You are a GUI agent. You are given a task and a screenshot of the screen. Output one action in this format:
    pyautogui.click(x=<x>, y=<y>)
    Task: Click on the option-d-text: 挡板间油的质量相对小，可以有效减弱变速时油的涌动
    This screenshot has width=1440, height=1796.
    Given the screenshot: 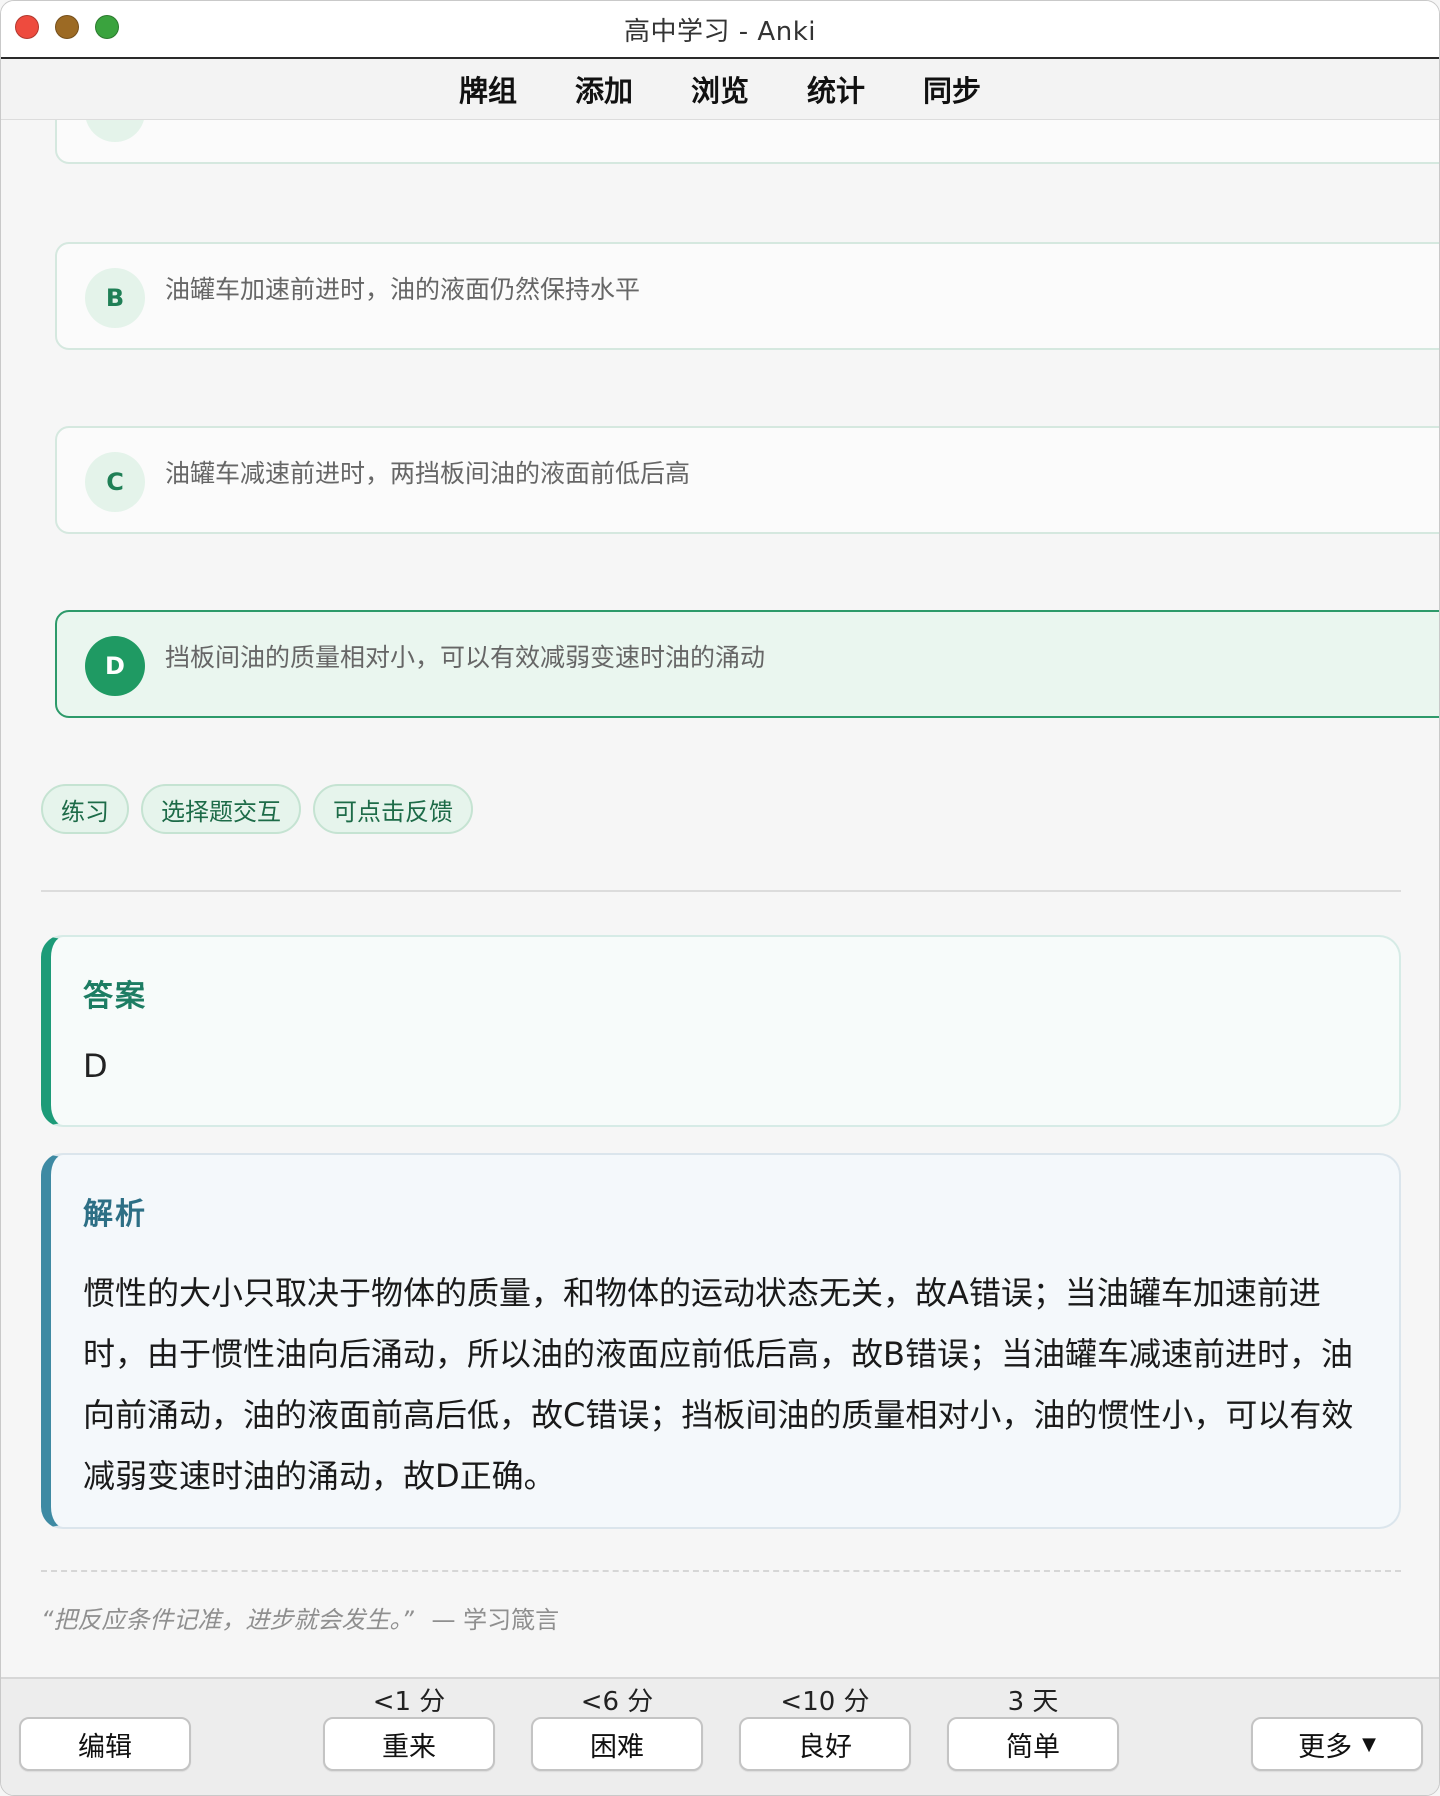 What is the action you would take?
    pyautogui.click(x=465, y=657)
    